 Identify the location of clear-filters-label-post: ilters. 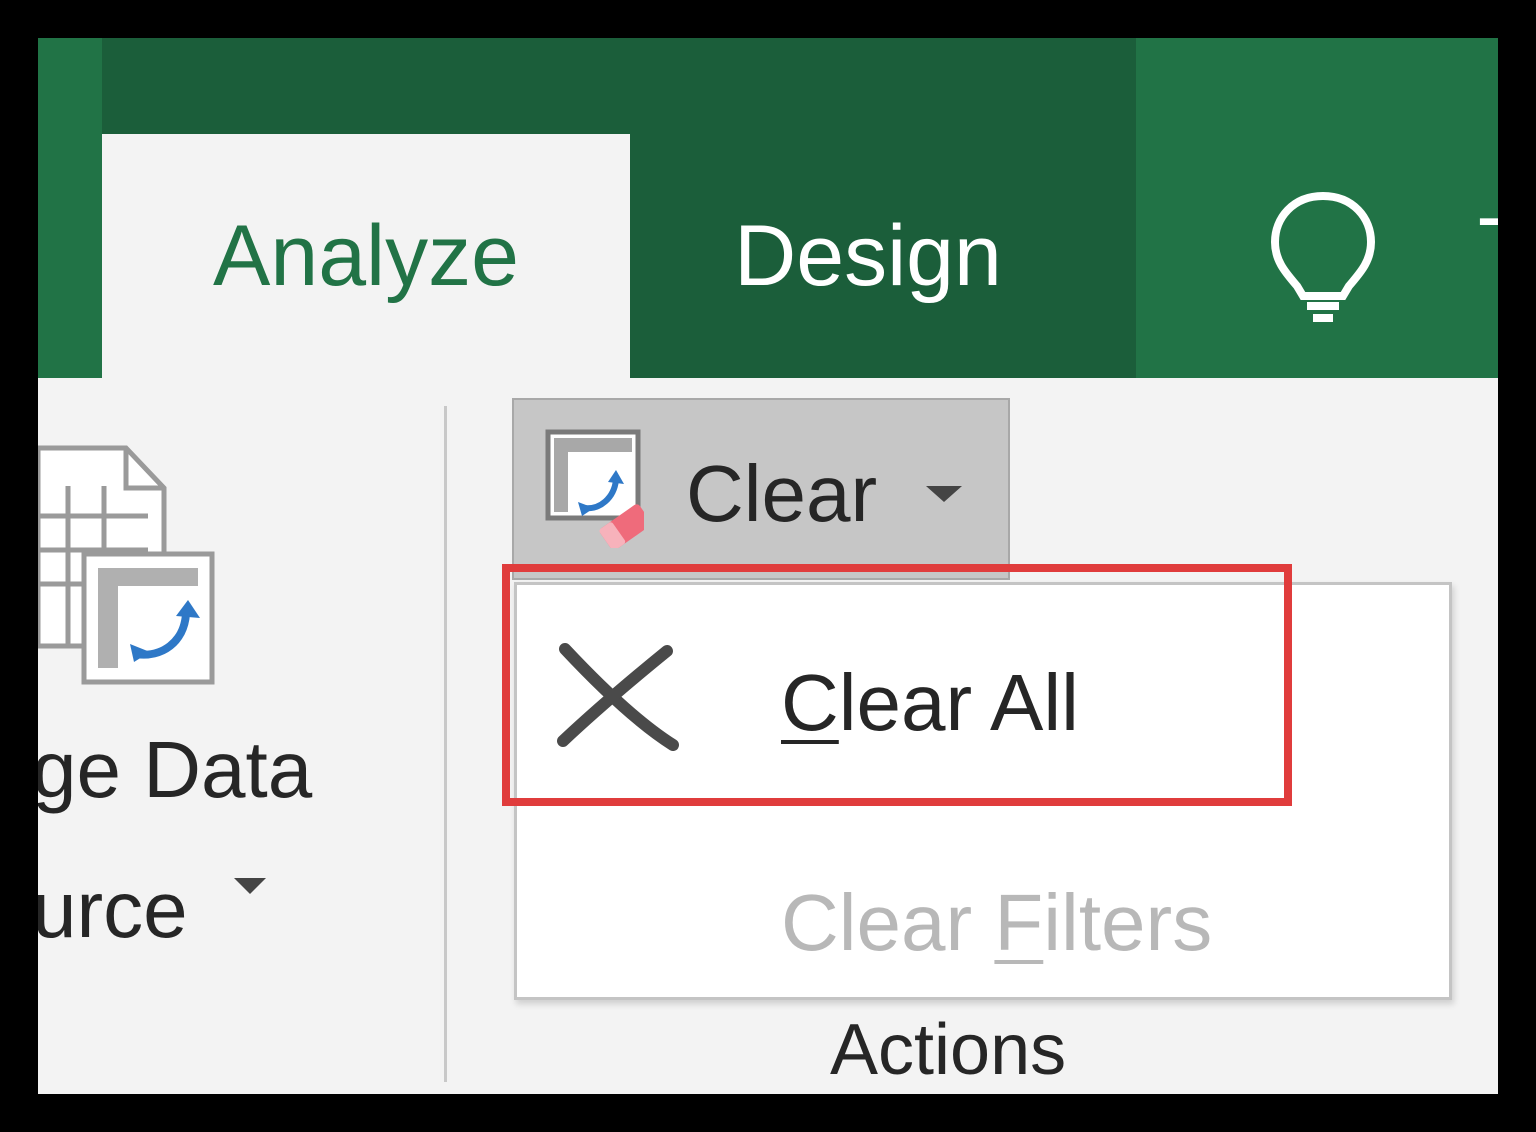
(1128, 922).